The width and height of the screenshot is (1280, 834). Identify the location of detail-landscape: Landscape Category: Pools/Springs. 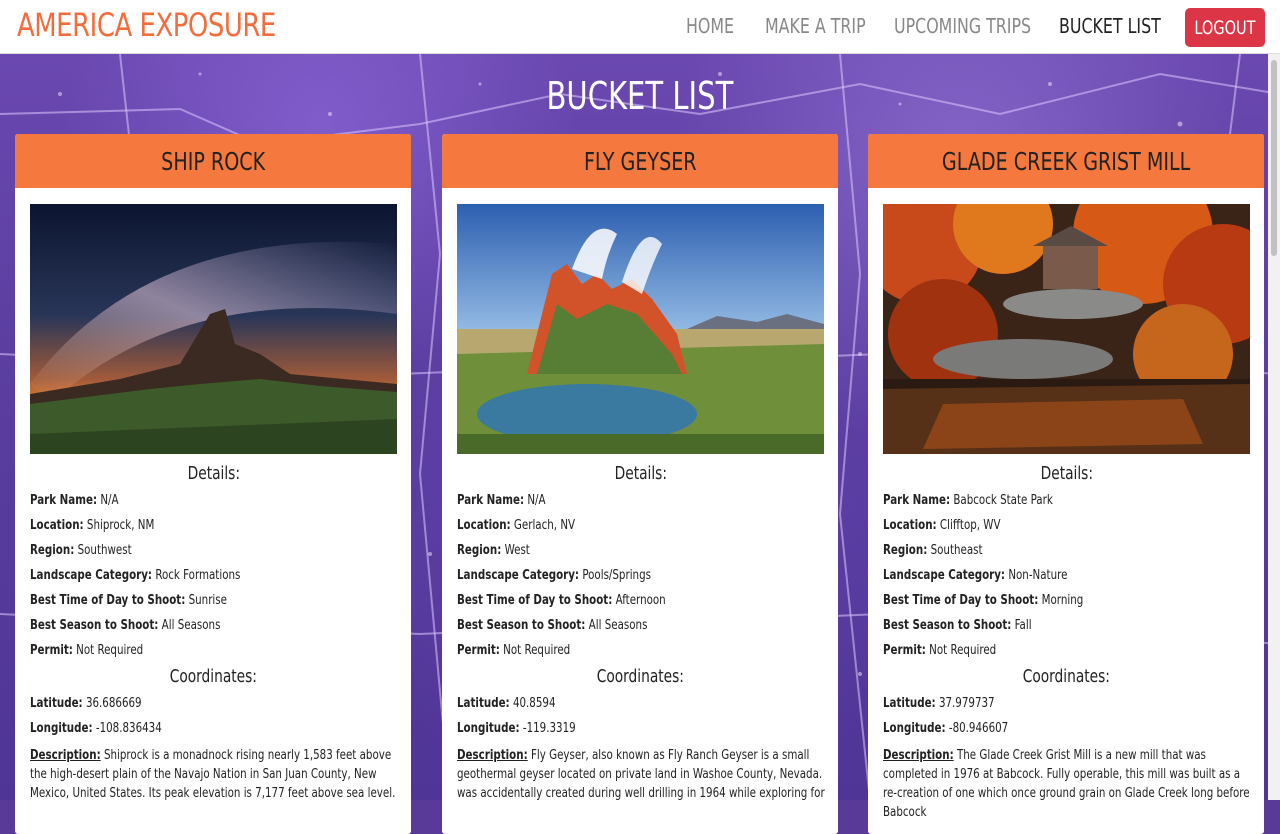
(640, 575).